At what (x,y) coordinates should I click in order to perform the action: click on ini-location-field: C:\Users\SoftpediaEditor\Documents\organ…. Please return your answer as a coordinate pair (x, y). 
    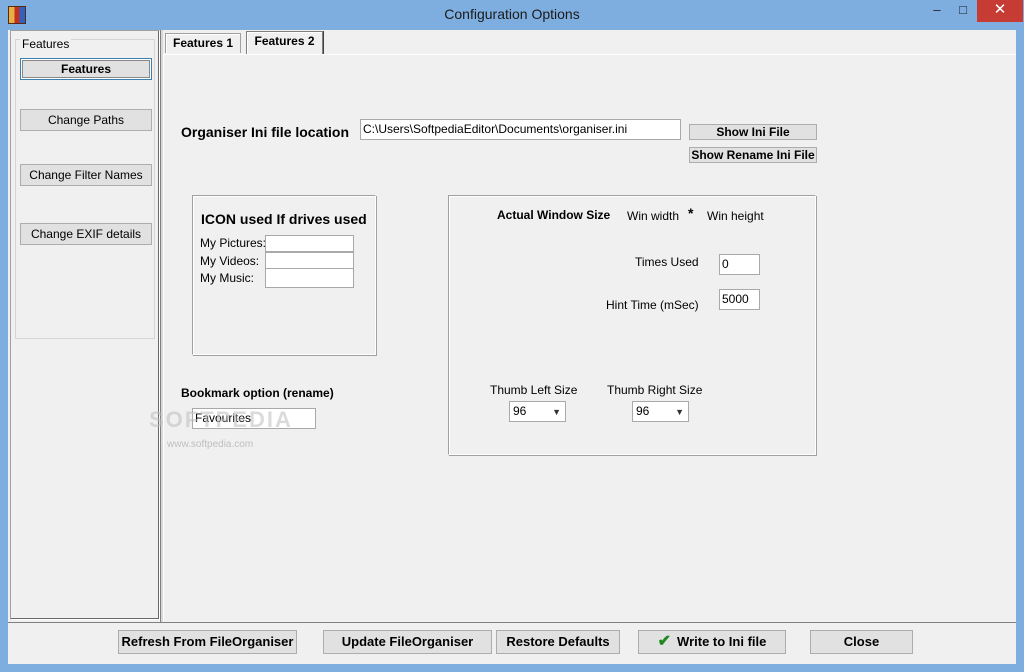
    Looking at the image, I should click on (520, 129).